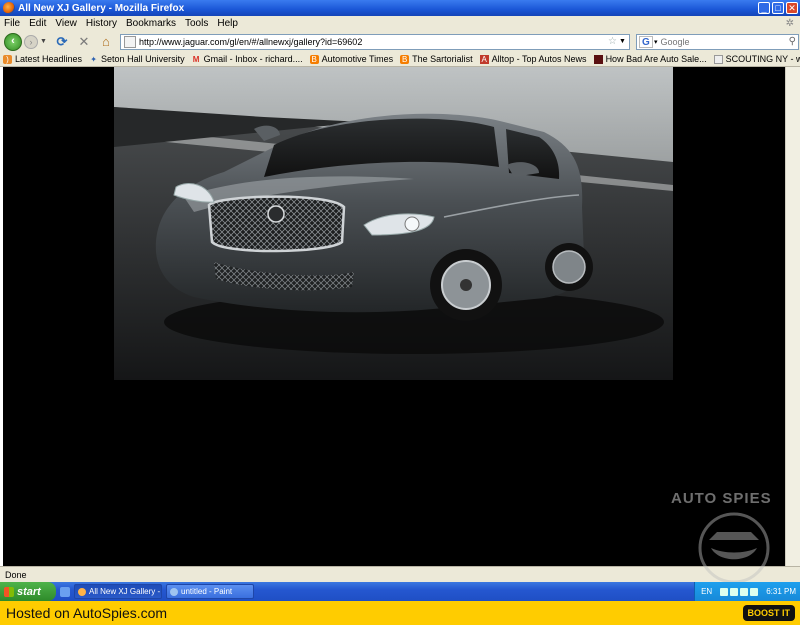 The width and height of the screenshot is (800, 625). What do you see at coordinates (66, 23) in the screenshot?
I see `menu-view: View` at bounding box center [66, 23].